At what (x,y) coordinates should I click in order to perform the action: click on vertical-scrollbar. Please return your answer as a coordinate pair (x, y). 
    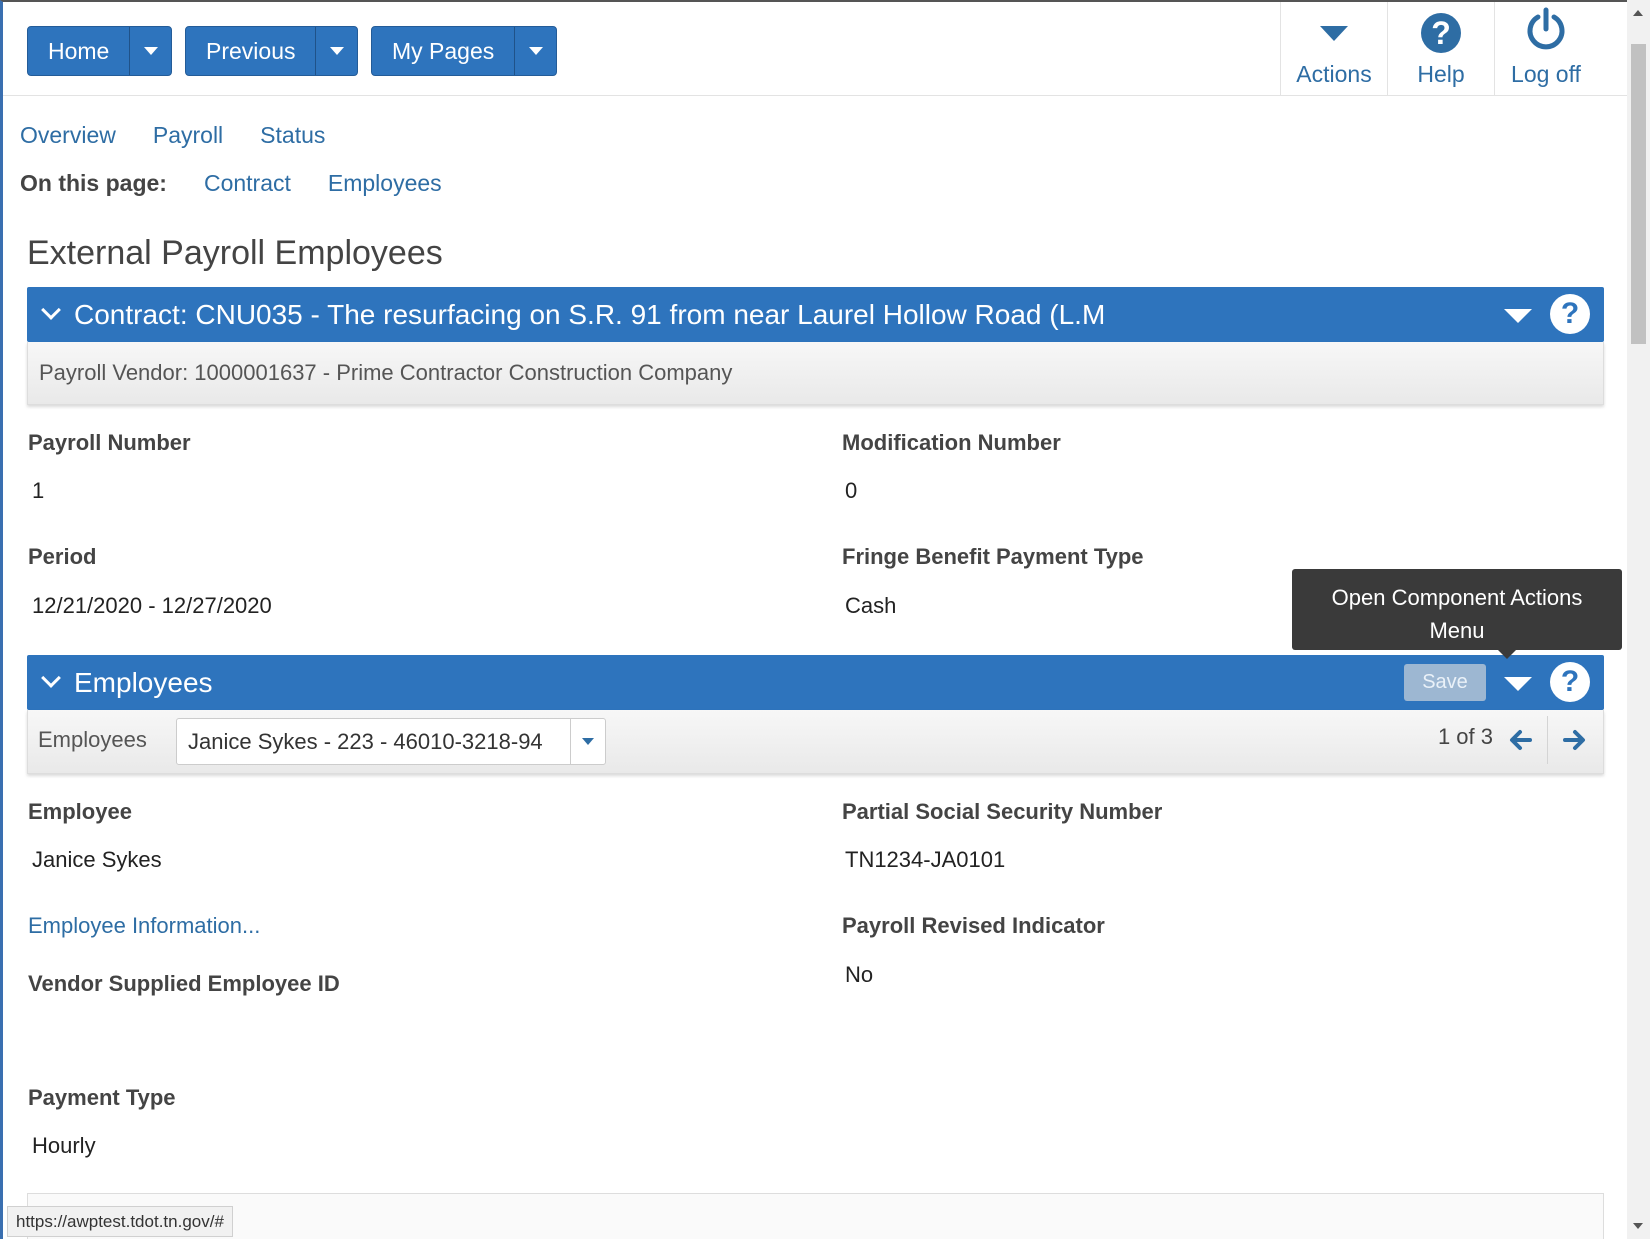
    Looking at the image, I should click on (1638, 619).